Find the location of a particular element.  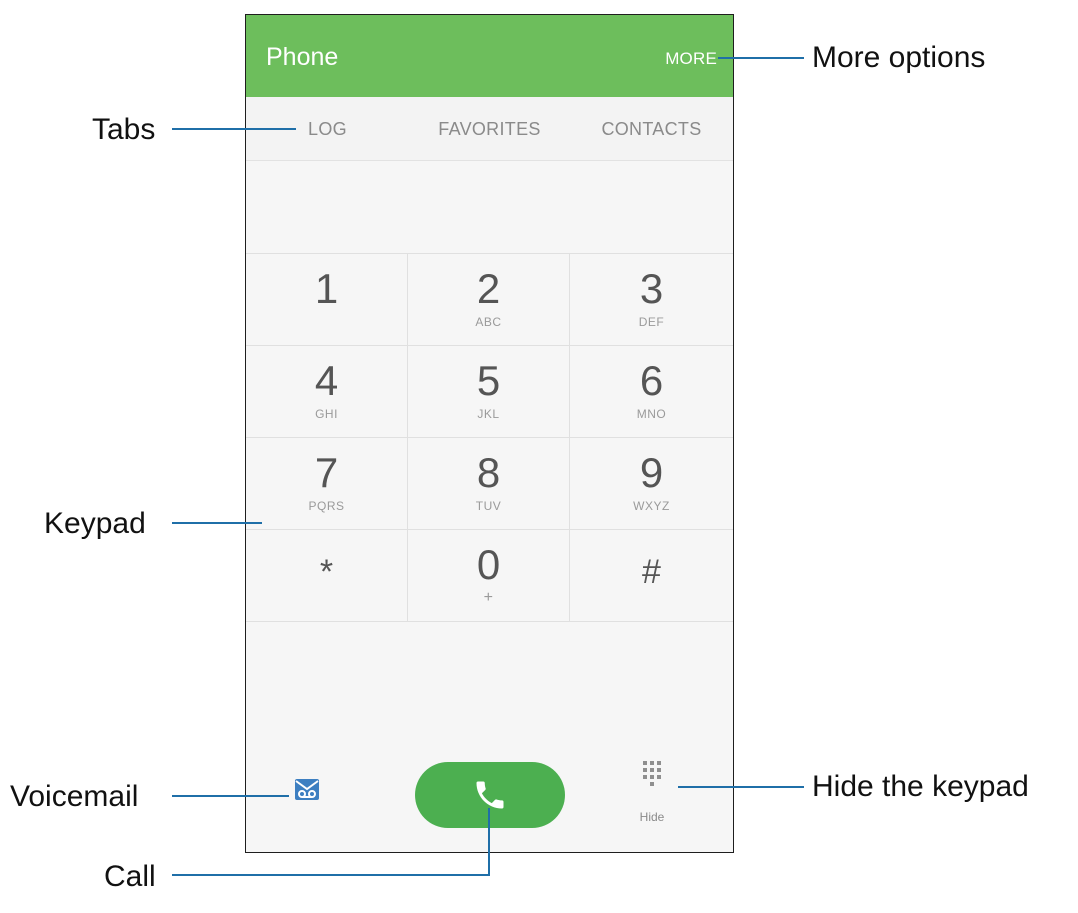

tab-bar: LOG FAVORITES CONTACTS is located at coordinates (489, 129).